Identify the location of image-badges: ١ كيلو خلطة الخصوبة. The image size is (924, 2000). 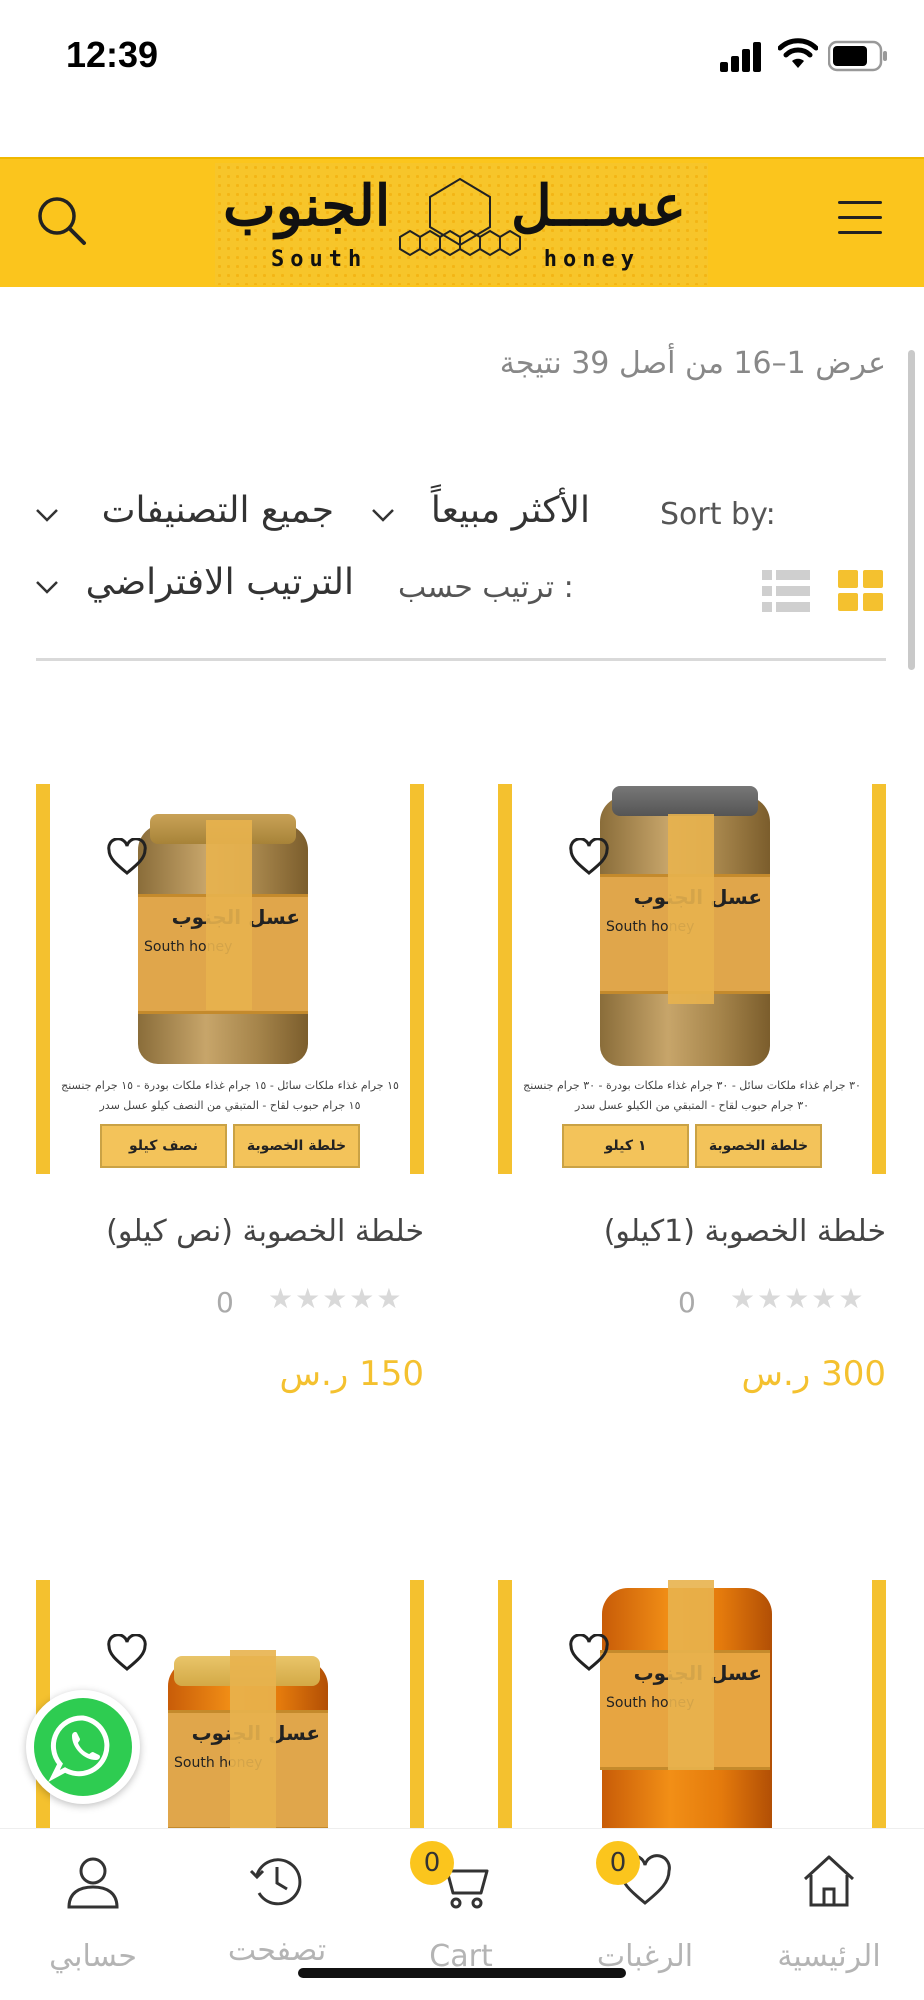
(692, 1146).